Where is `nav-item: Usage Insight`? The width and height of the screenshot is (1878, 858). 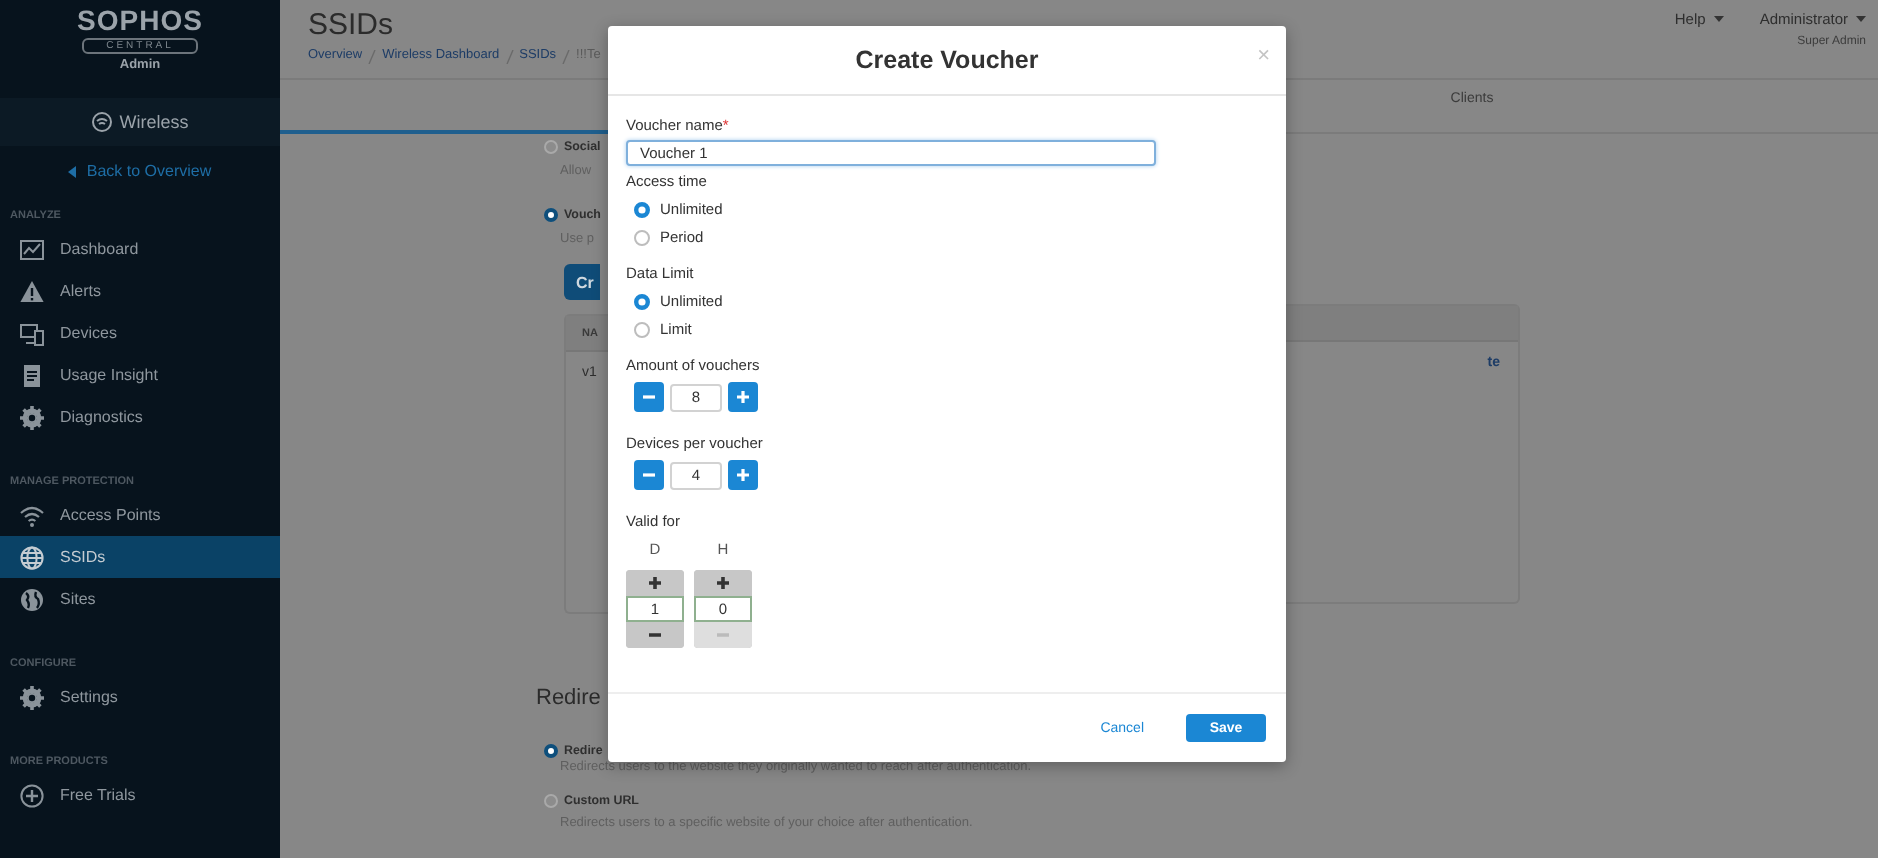 nav-item: Usage Insight is located at coordinates (140, 375).